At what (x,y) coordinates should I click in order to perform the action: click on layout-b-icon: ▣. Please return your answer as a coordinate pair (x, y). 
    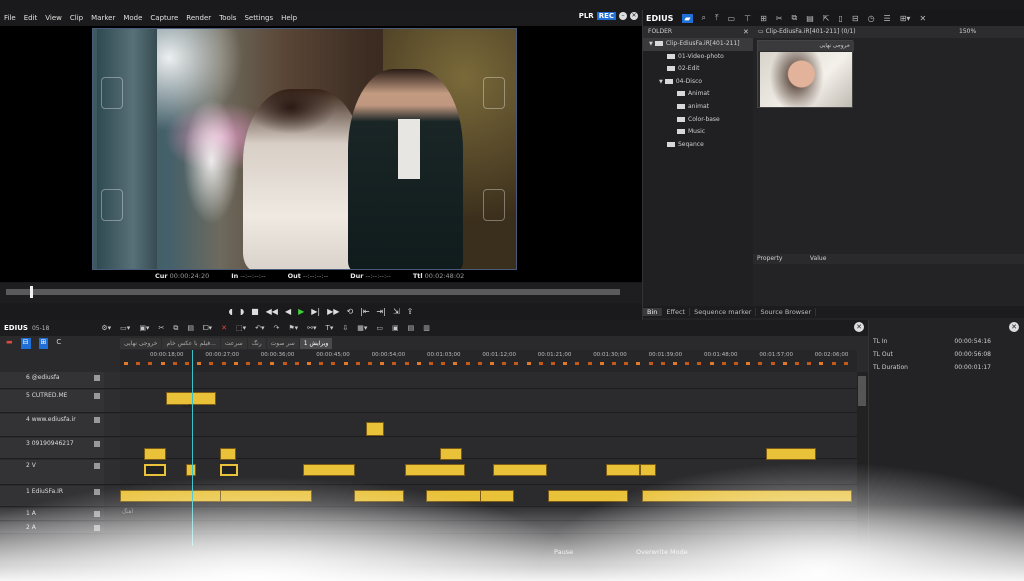
    Looking at the image, I should click on (395, 328).